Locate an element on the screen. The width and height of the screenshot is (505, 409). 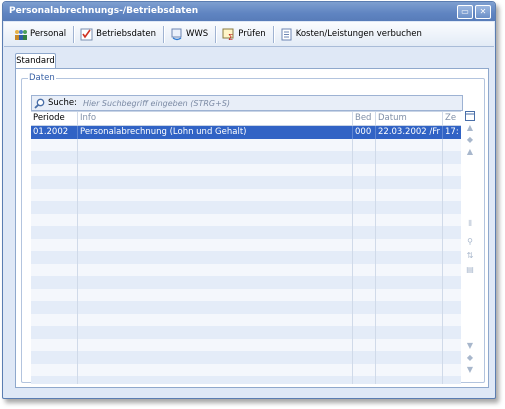
column-header-periode: Periode is located at coordinates (54, 118).